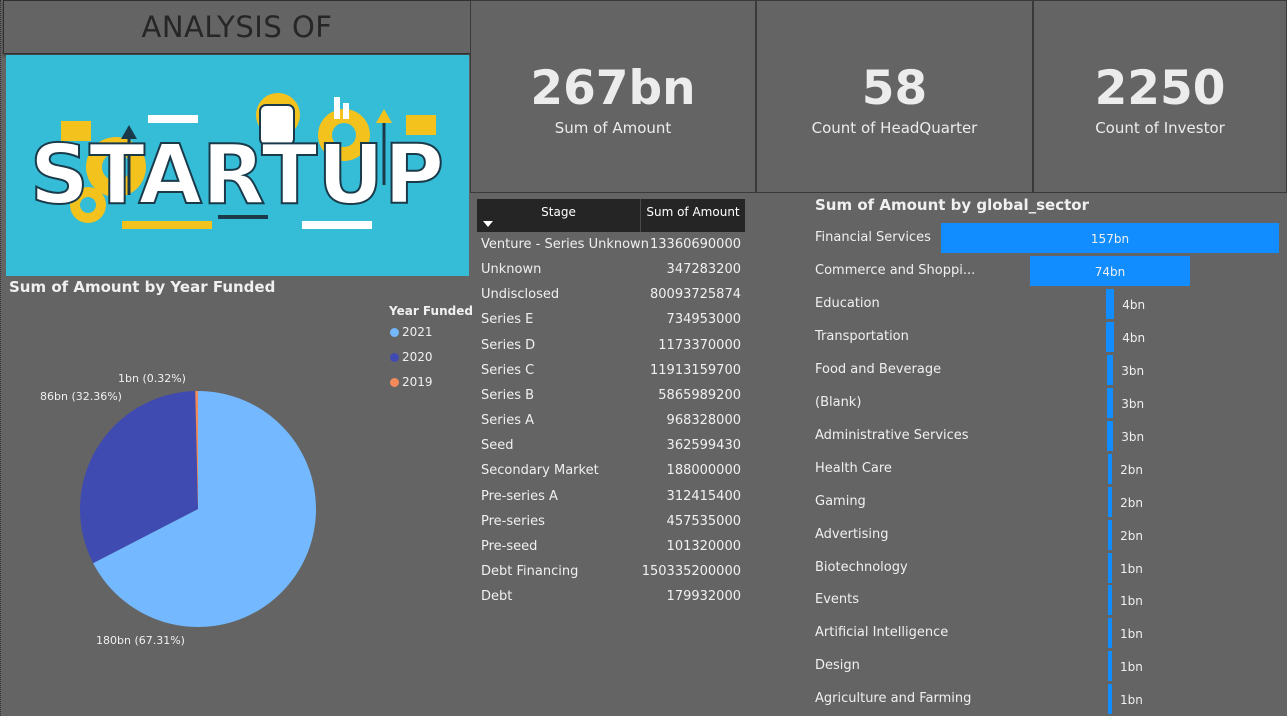 Image resolution: width=1287 pixels, height=716 pixels. Describe the element at coordinates (837, 666) in the screenshot. I see `bar-category-label: Design` at that location.